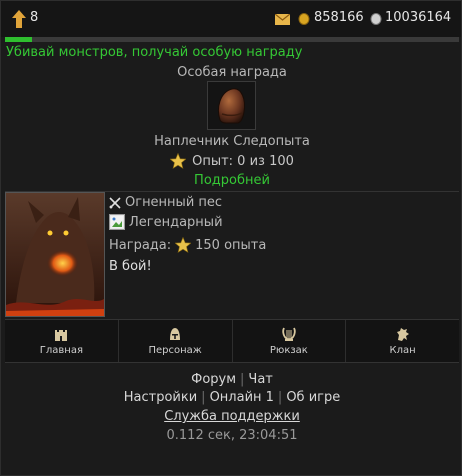  Describe the element at coordinates (288, 350) in the screenshot. I see `nav-label-backpack: Рюкзак` at that location.